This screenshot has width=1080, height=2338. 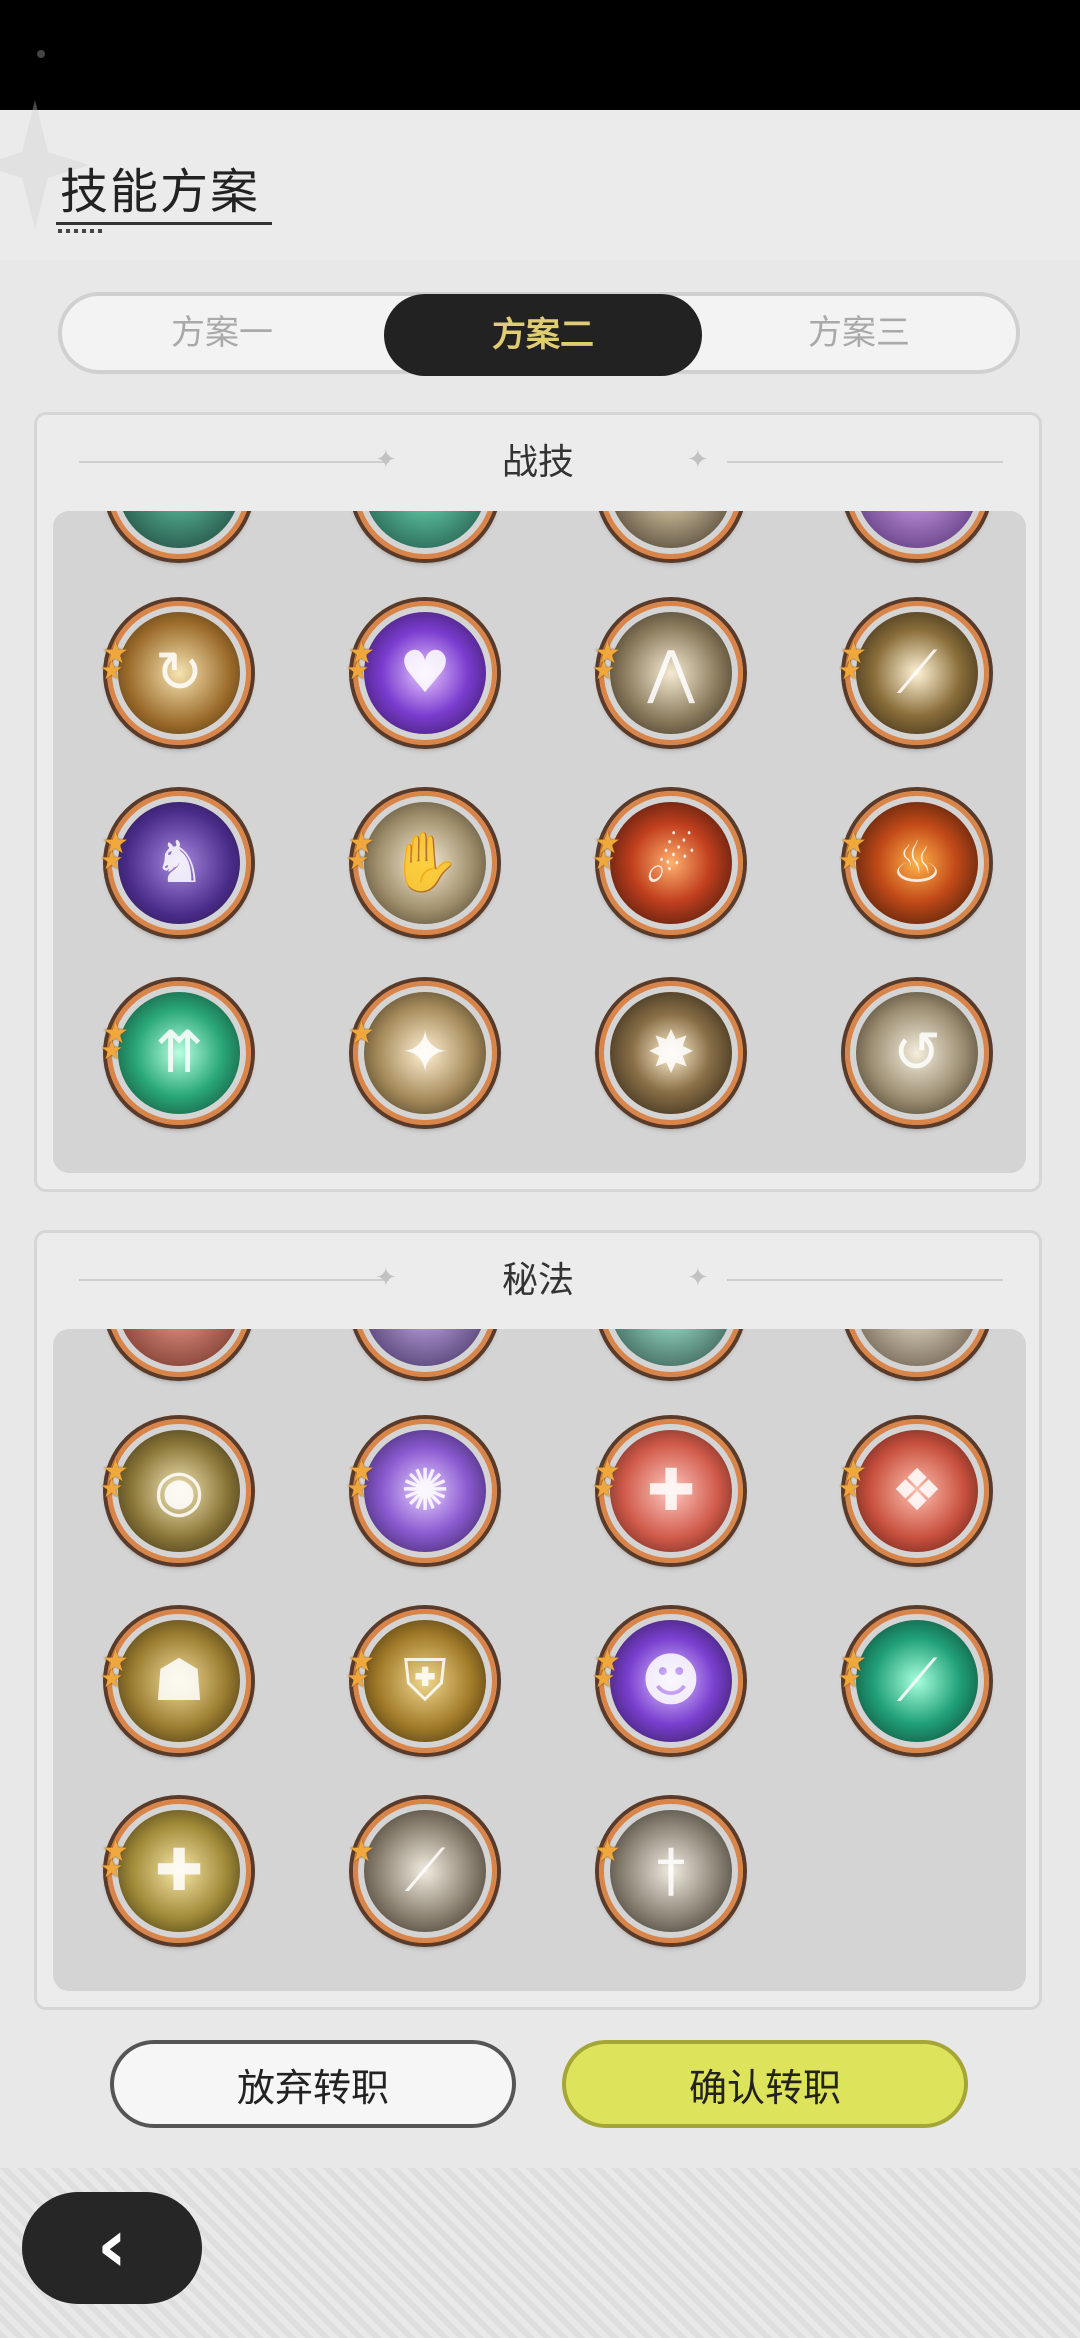 What do you see at coordinates (179, 1490) in the screenshot?
I see `eye-icon: ◉` at bounding box center [179, 1490].